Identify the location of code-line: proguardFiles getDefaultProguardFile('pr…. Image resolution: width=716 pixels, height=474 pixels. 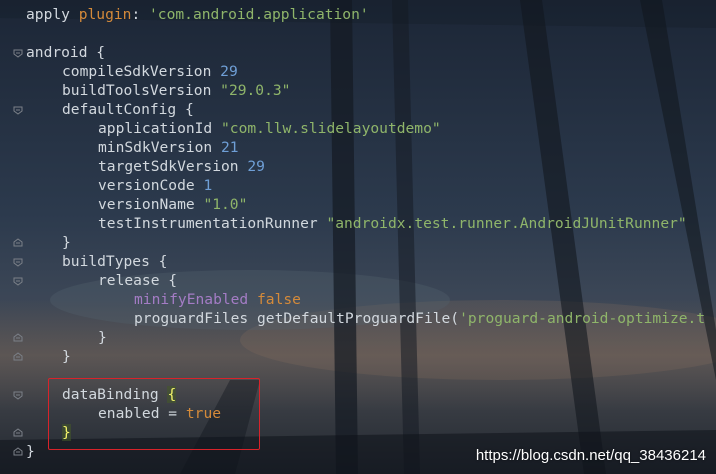
(365, 318).